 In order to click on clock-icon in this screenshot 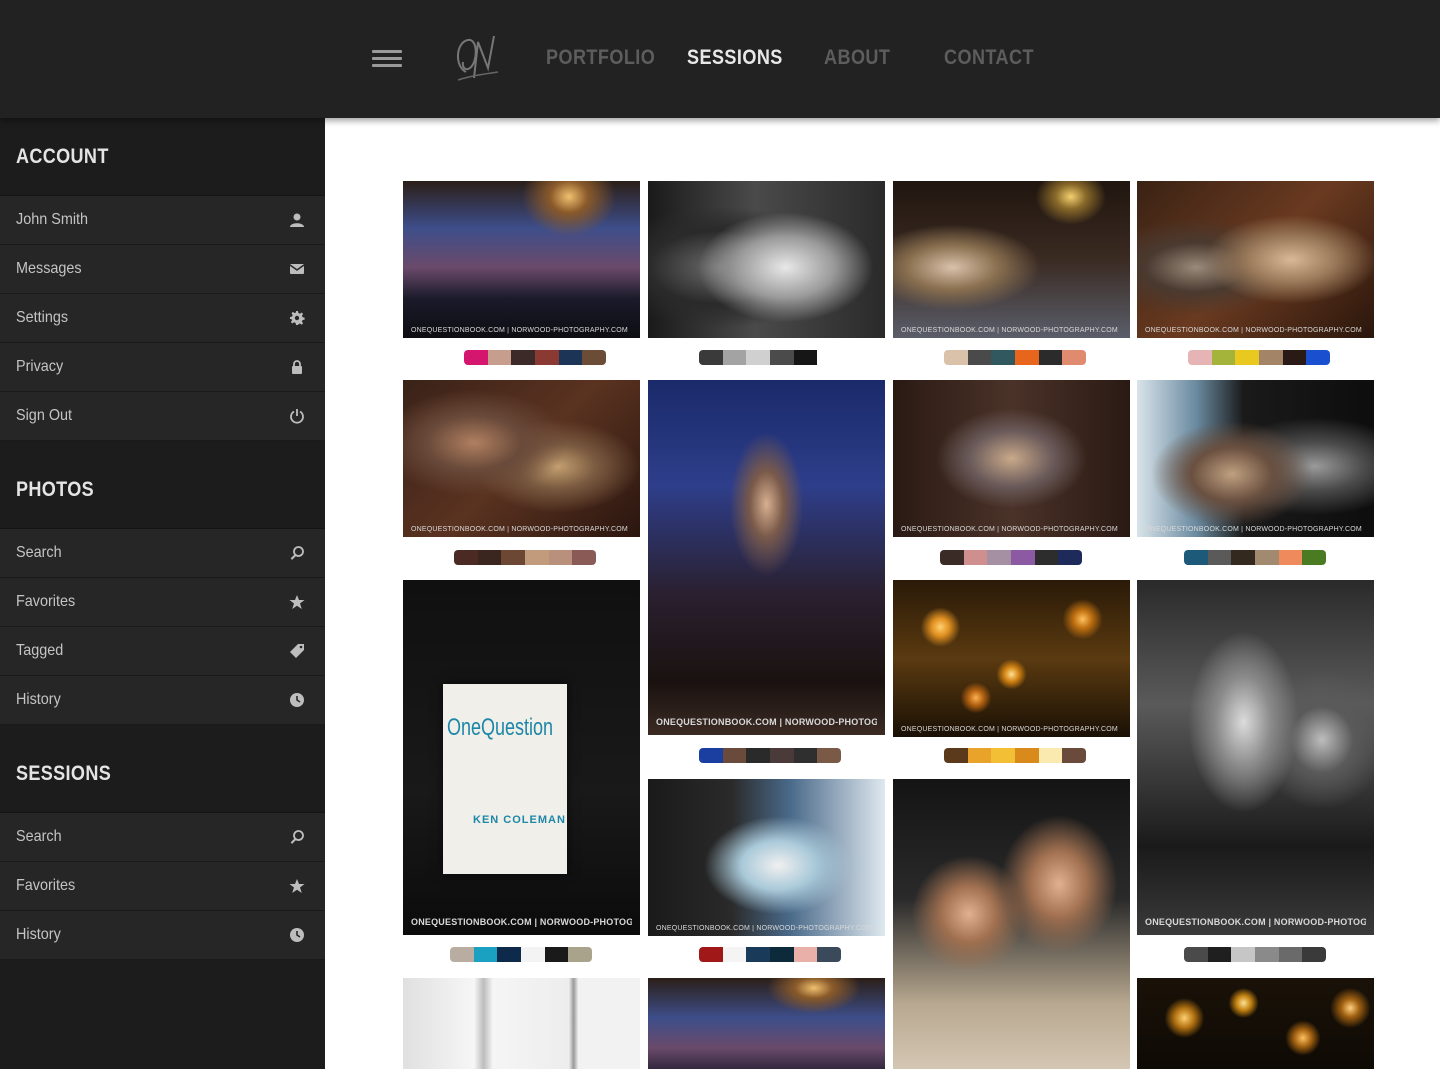, I will do `click(297, 700)`.